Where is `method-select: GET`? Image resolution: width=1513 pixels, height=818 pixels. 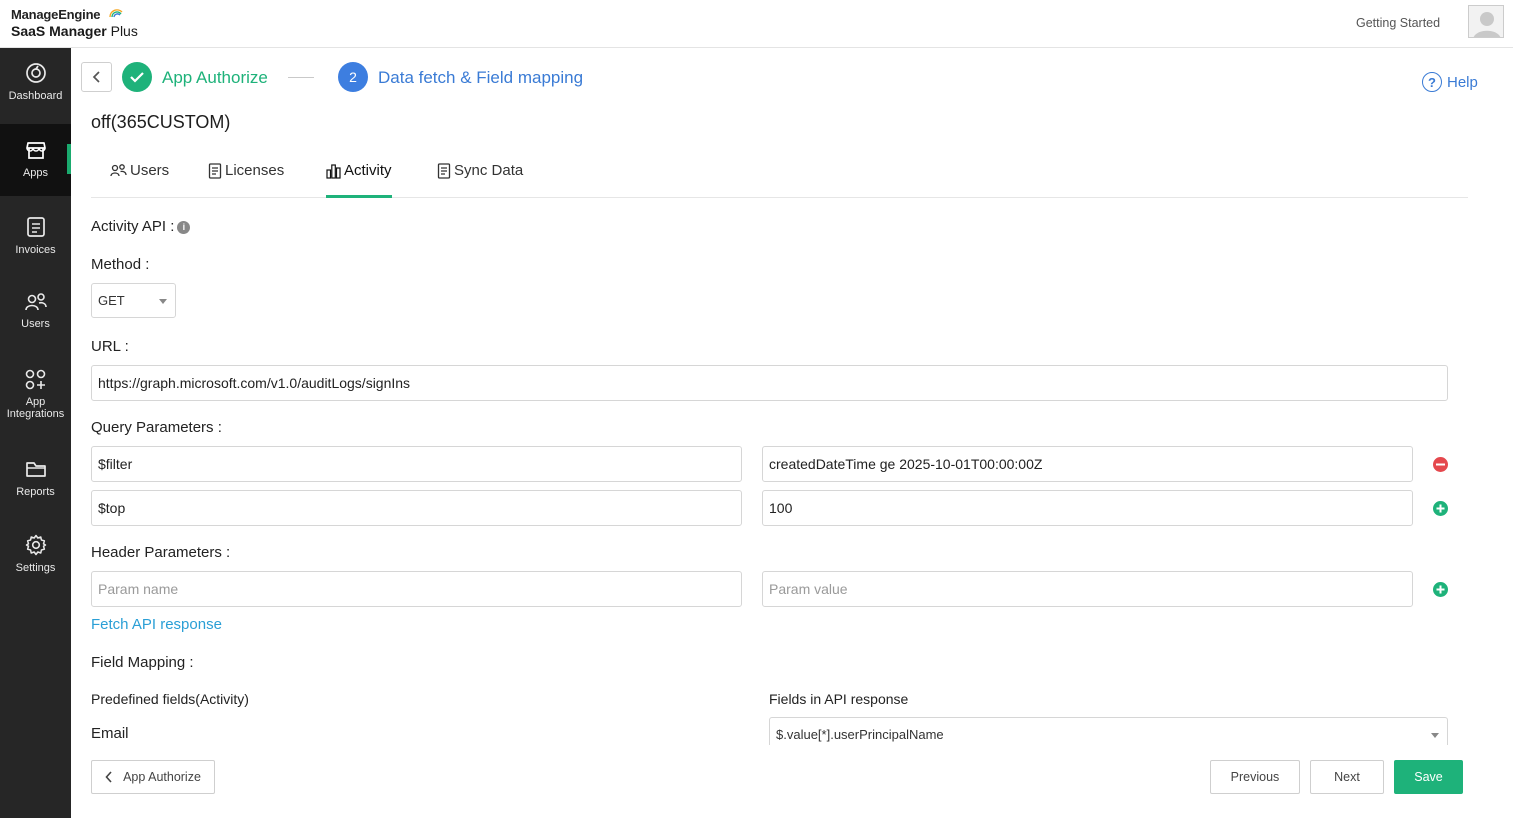 method-select: GET is located at coordinates (133, 300).